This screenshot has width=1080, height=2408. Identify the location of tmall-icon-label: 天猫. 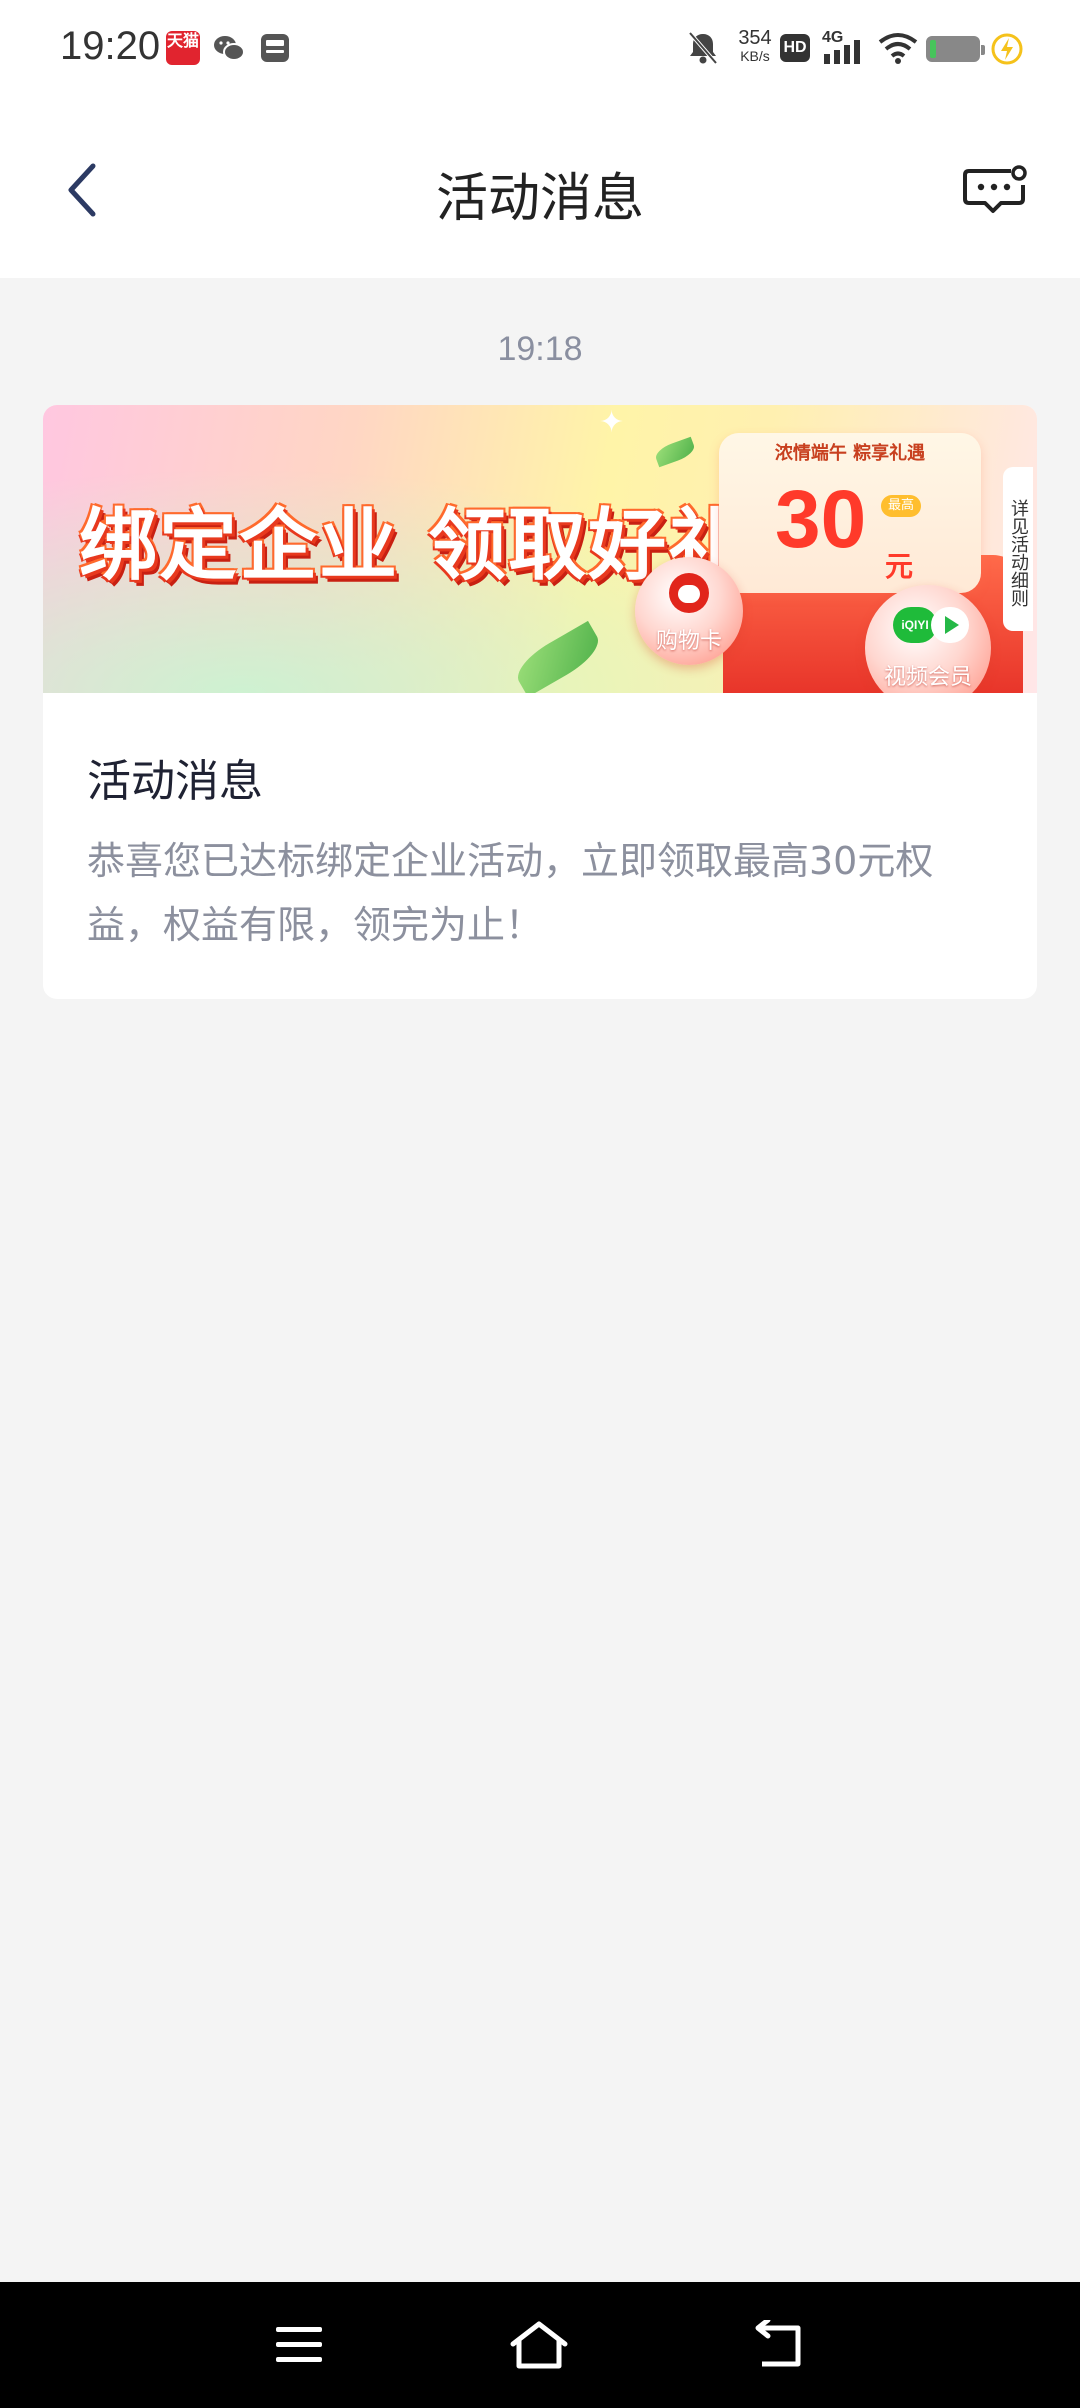
(182, 40).